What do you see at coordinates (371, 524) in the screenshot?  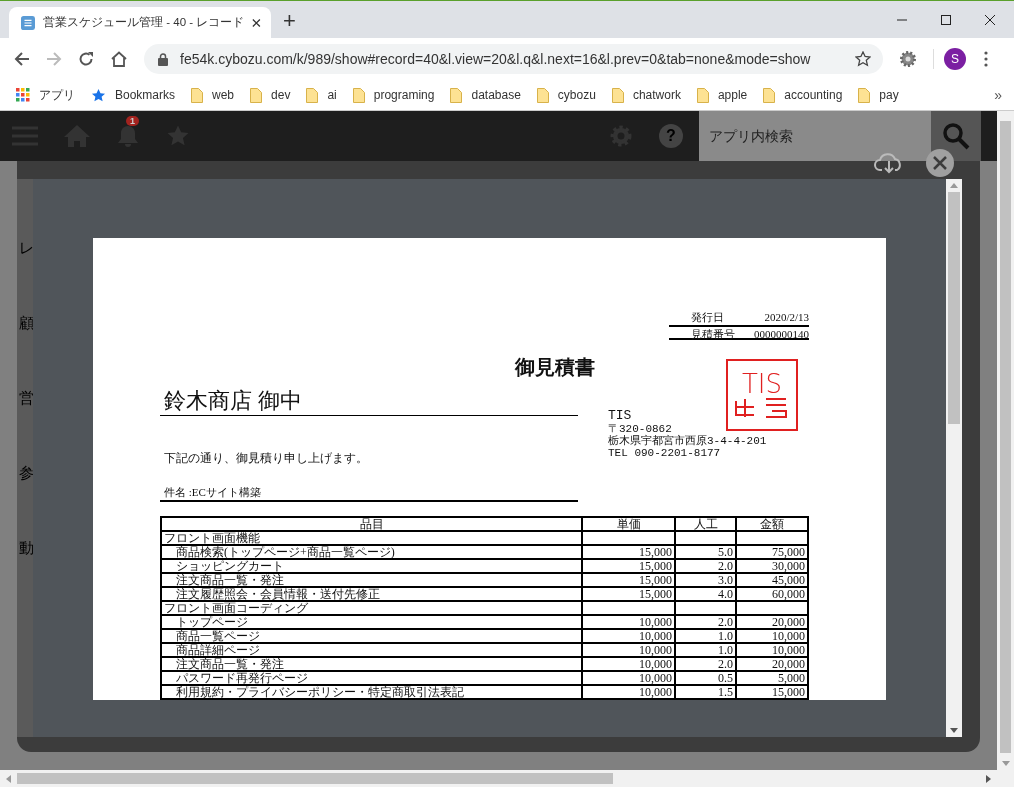 I see `column-header: 品目` at bounding box center [371, 524].